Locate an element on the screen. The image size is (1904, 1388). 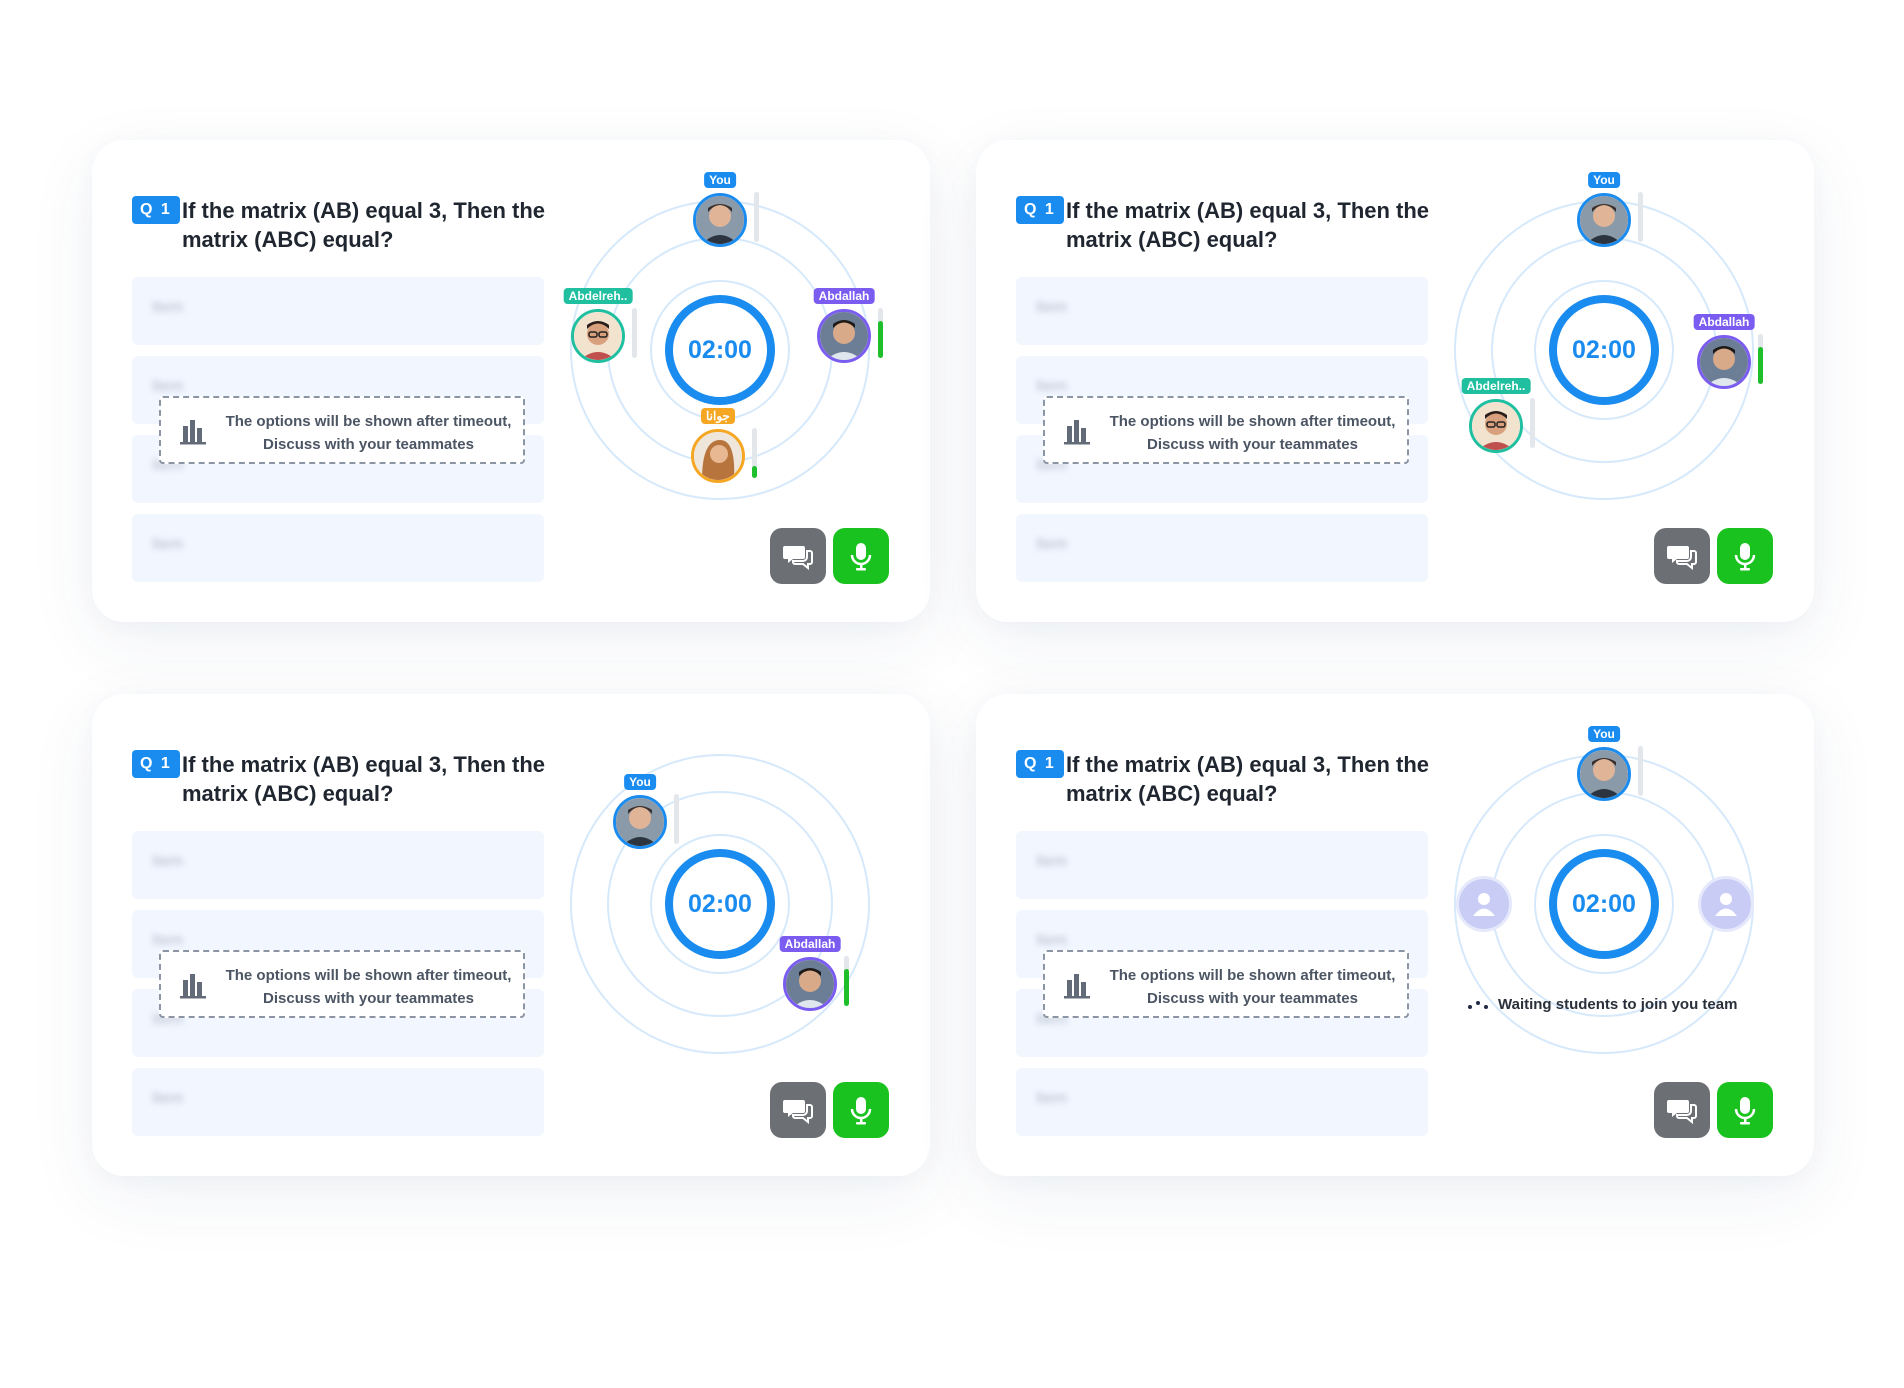
user-placeholder-icon is located at coordinates (1726, 904).